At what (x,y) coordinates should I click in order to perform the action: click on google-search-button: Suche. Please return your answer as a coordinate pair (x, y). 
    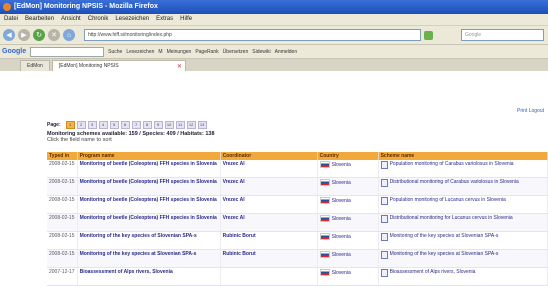
    Looking at the image, I should click on (115, 52).